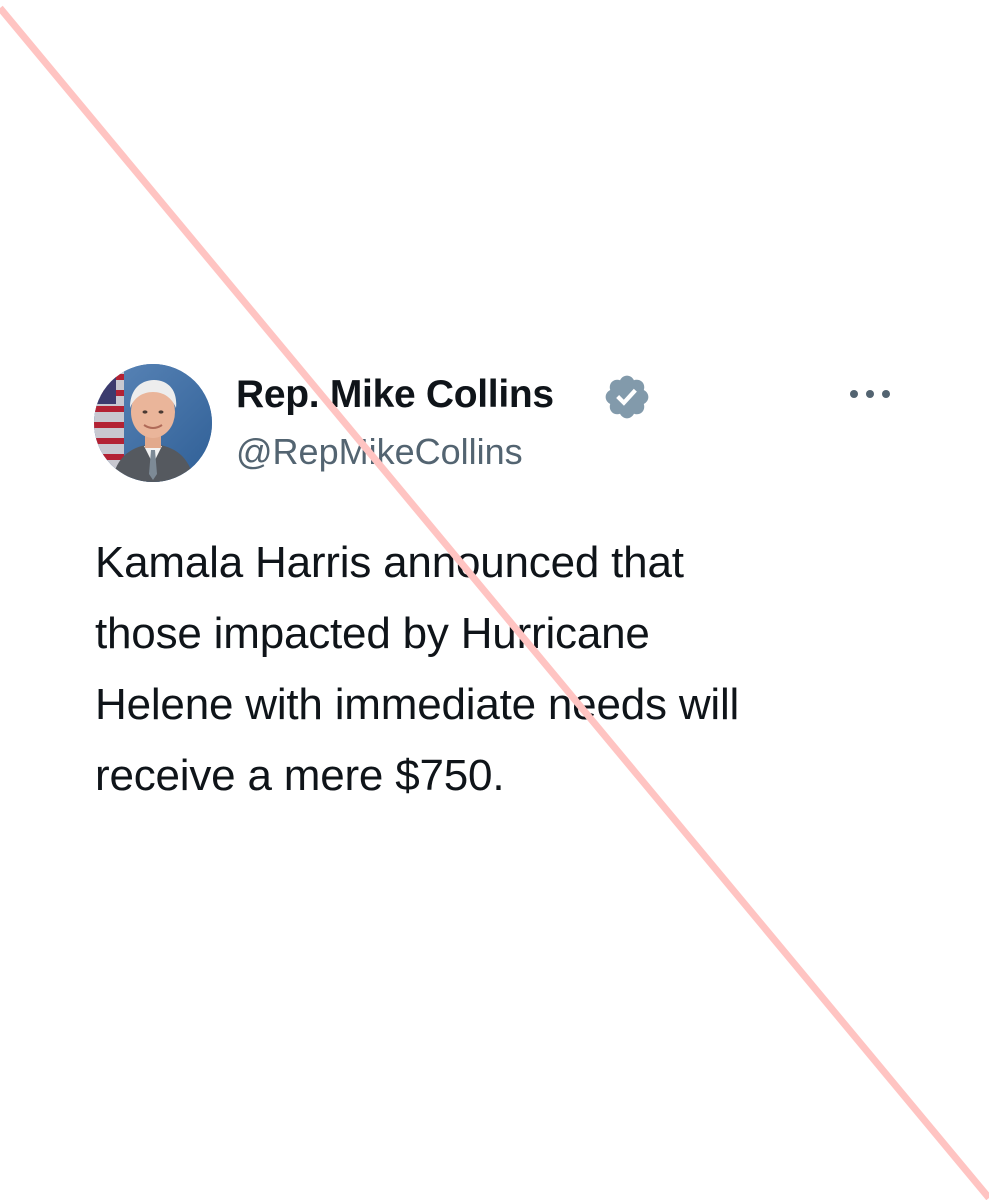 The image size is (989, 1200). I want to click on more-options-button, so click(870, 394).